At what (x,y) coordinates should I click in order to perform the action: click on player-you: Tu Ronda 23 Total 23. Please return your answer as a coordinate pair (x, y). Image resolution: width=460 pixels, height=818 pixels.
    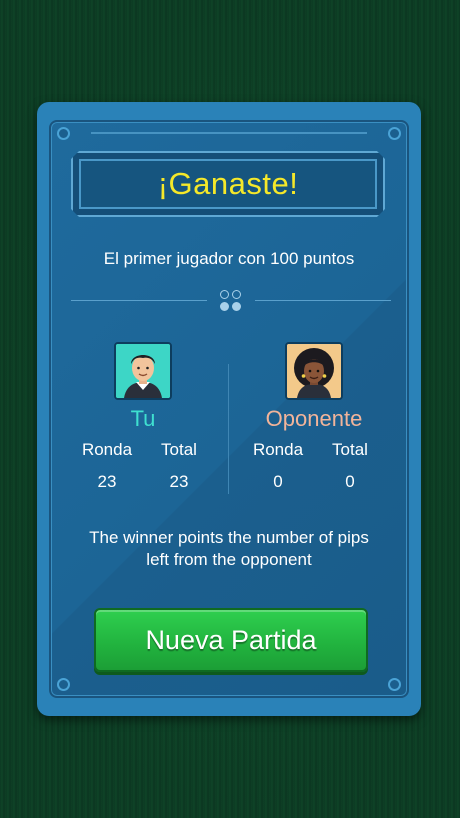
    Looking at the image, I should click on (143, 417).